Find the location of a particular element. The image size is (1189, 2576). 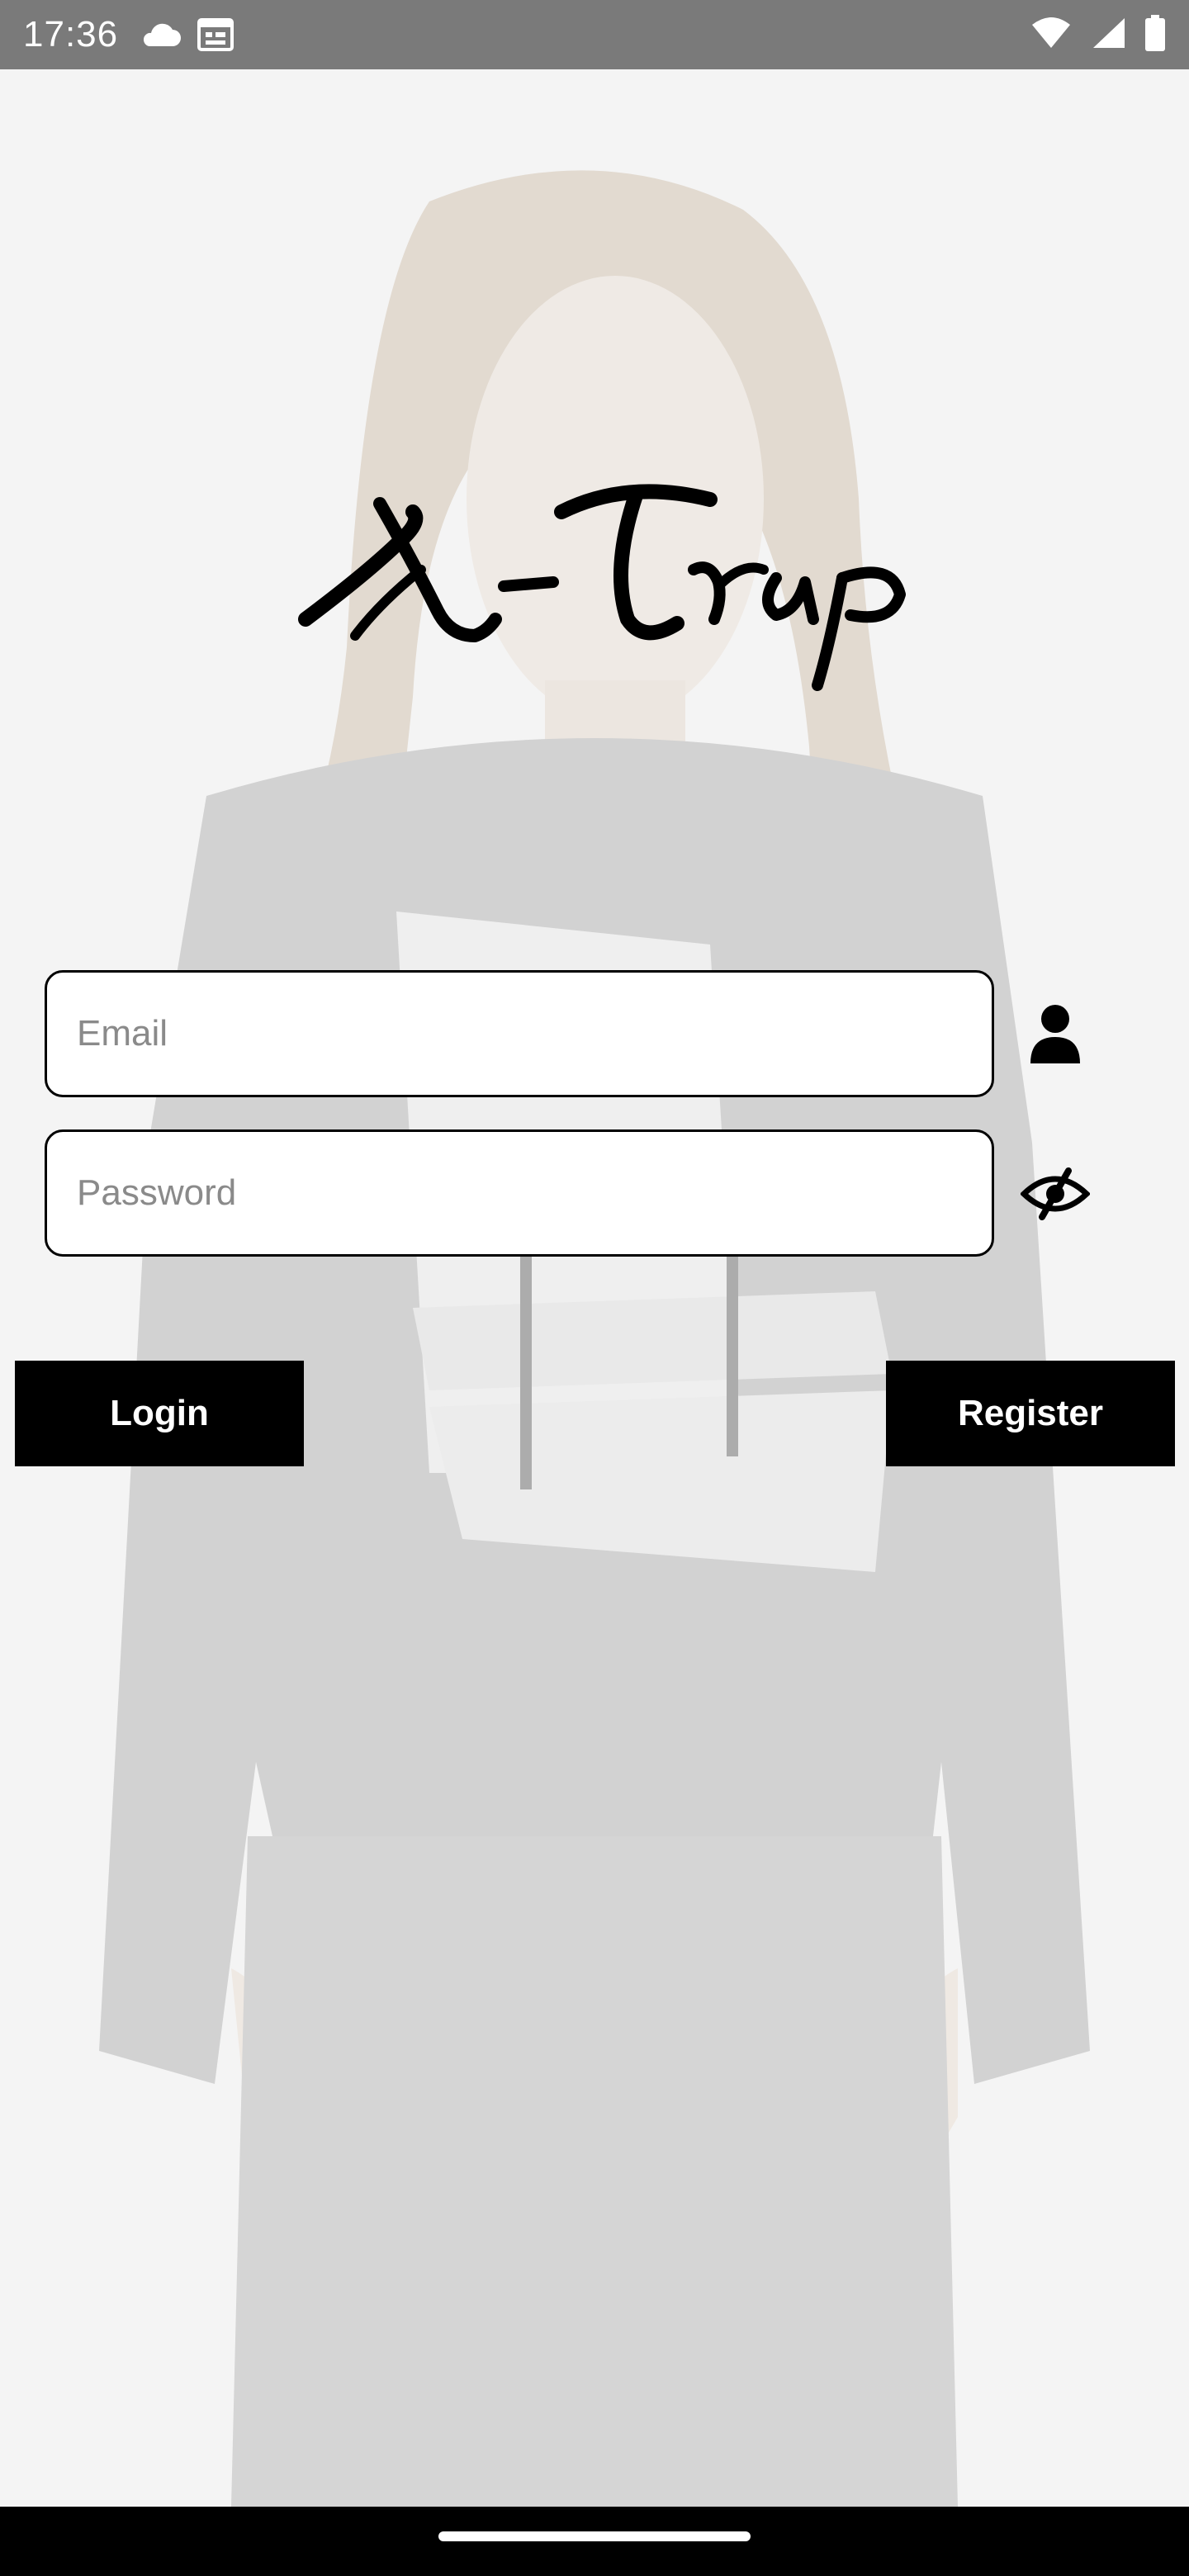

password-input is located at coordinates (519, 1193).